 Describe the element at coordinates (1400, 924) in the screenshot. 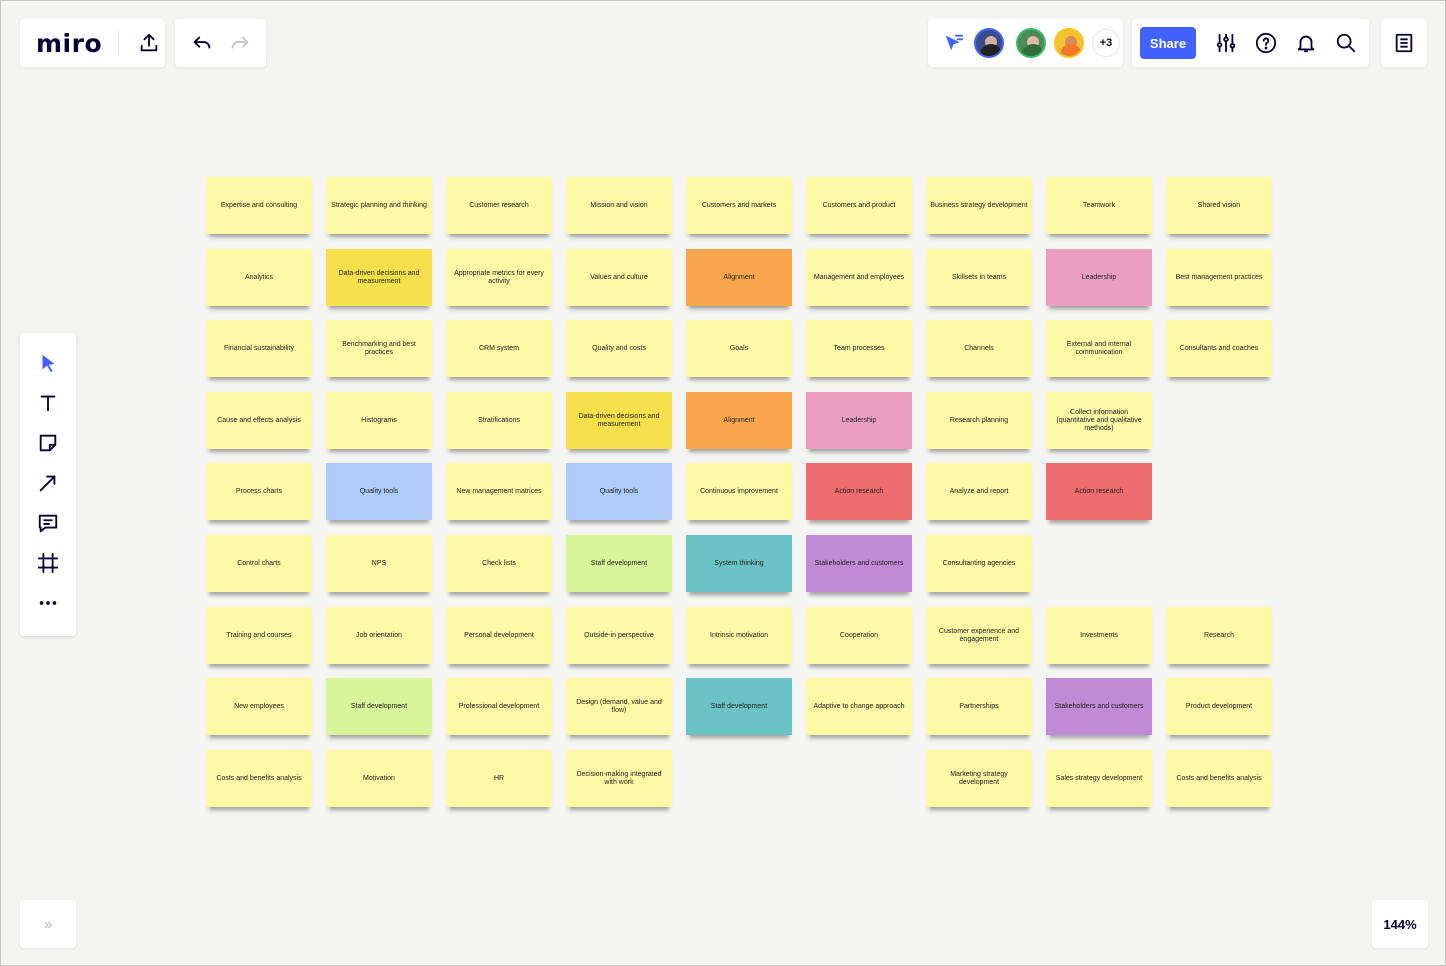

I see `zoom-level: 144%` at that location.